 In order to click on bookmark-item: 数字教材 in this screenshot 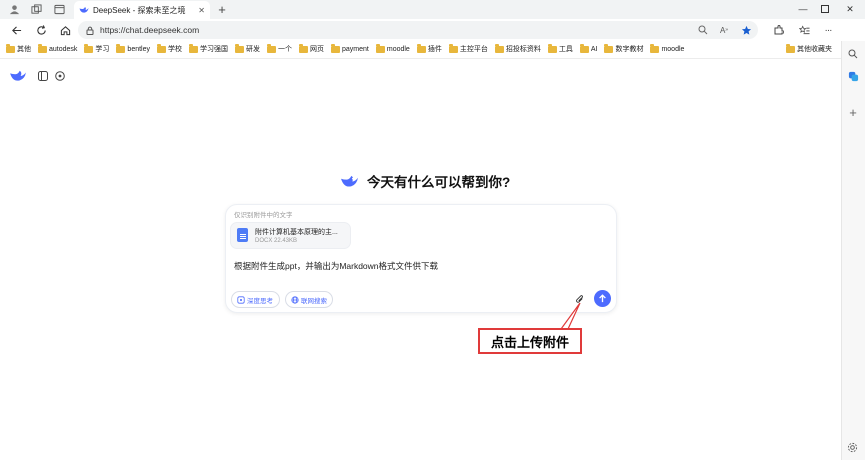, I will do `click(623, 49)`.